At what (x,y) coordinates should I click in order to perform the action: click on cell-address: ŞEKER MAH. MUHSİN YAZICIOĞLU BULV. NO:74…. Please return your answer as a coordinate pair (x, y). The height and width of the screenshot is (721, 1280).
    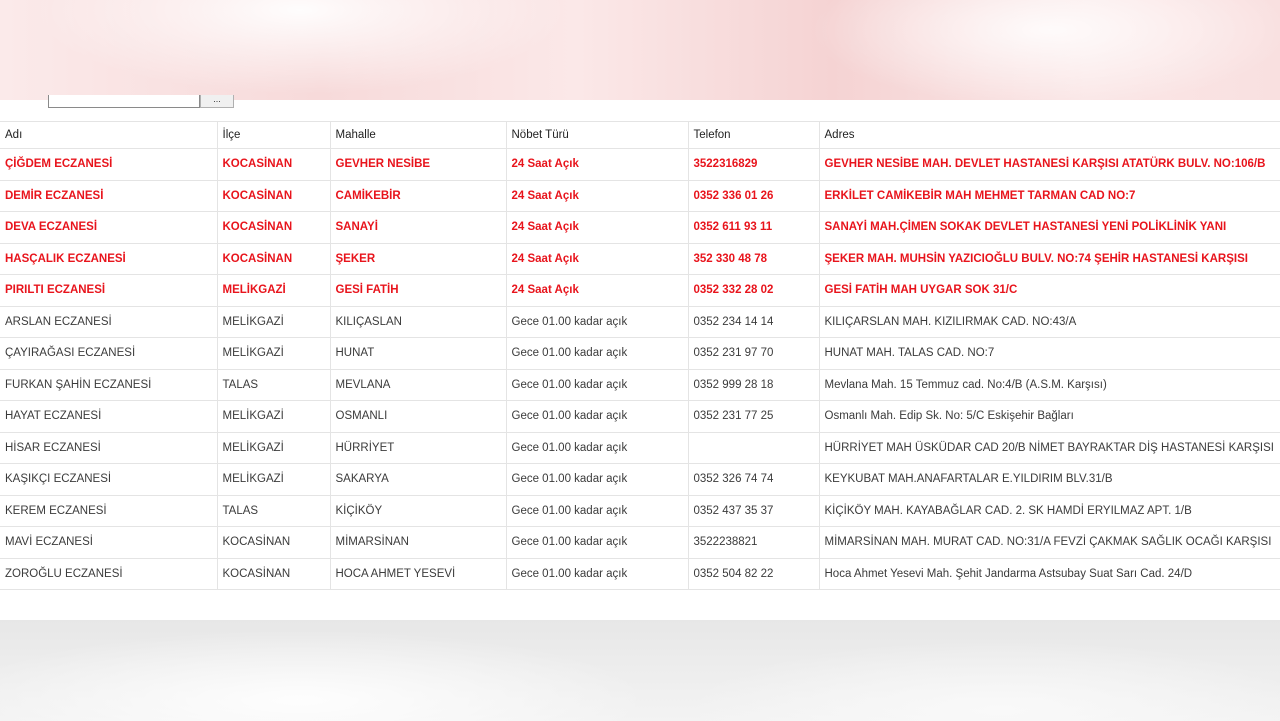
    Looking at the image, I should click on (1049, 258).